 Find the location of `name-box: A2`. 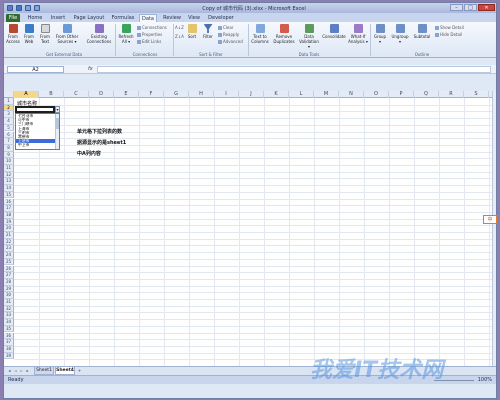

name-box: A2 is located at coordinates (35, 69).